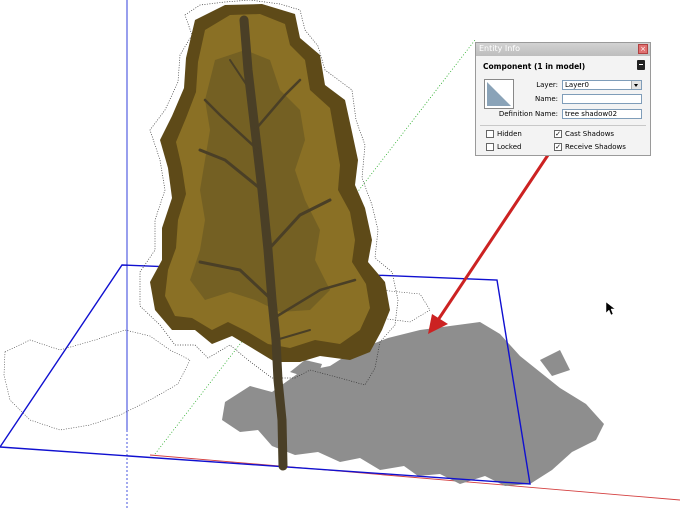 The width and height of the screenshot is (680, 510). Describe the element at coordinates (641, 65) in the screenshot. I see `minimize-icon` at that location.